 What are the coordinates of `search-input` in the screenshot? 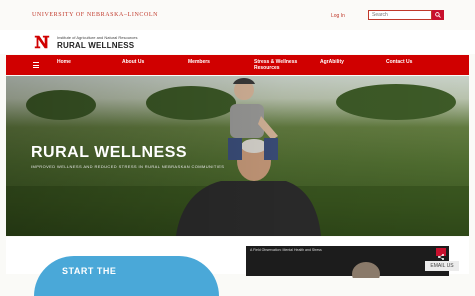 It's located at (400, 15).